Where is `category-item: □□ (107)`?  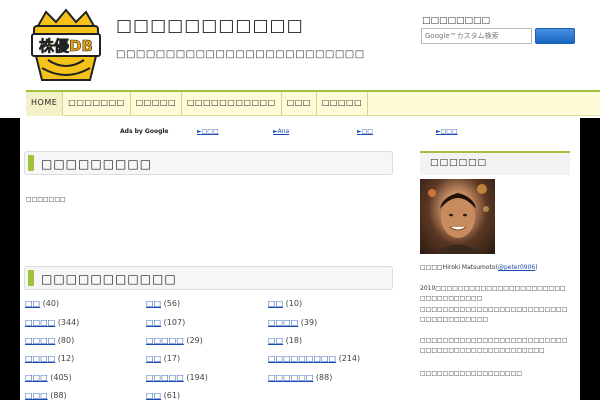 category-item: □□ (107) is located at coordinates (165, 322).